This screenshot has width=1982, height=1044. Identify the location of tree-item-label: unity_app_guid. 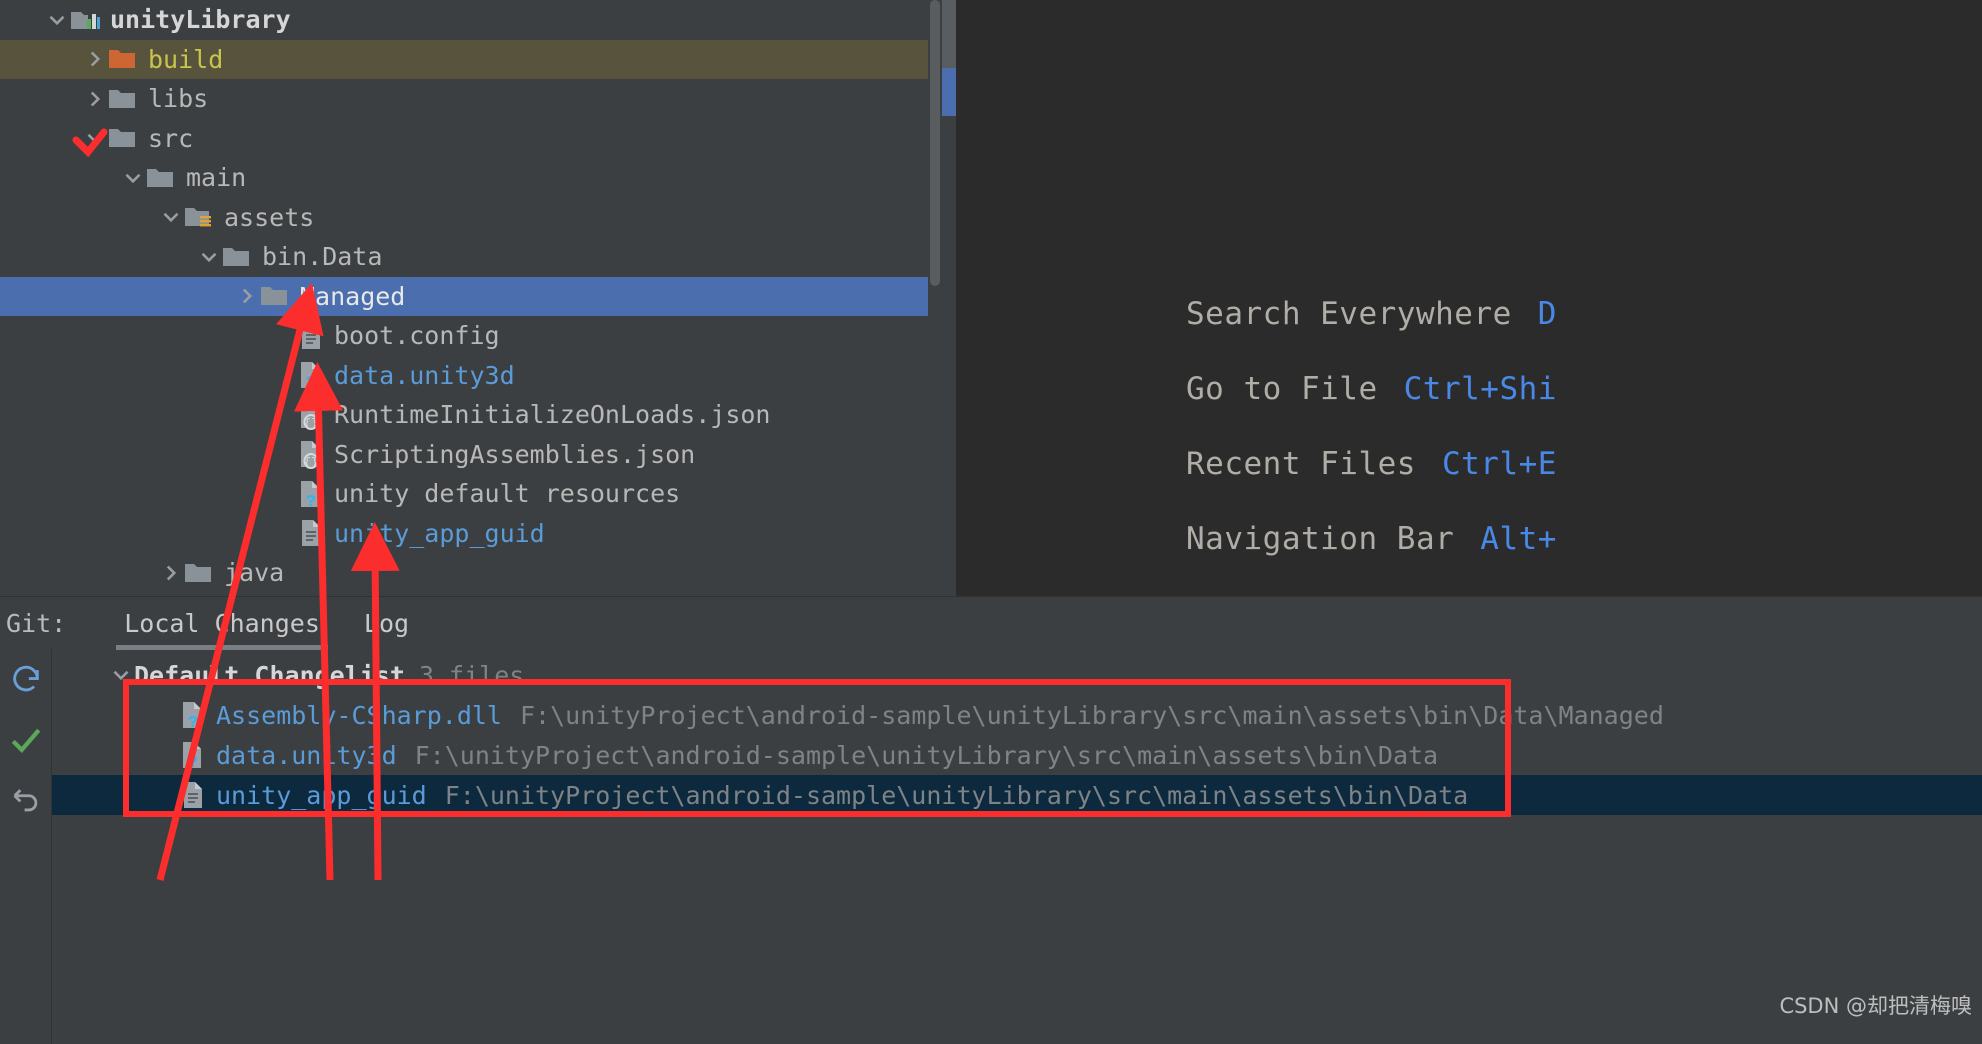
(439, 533).